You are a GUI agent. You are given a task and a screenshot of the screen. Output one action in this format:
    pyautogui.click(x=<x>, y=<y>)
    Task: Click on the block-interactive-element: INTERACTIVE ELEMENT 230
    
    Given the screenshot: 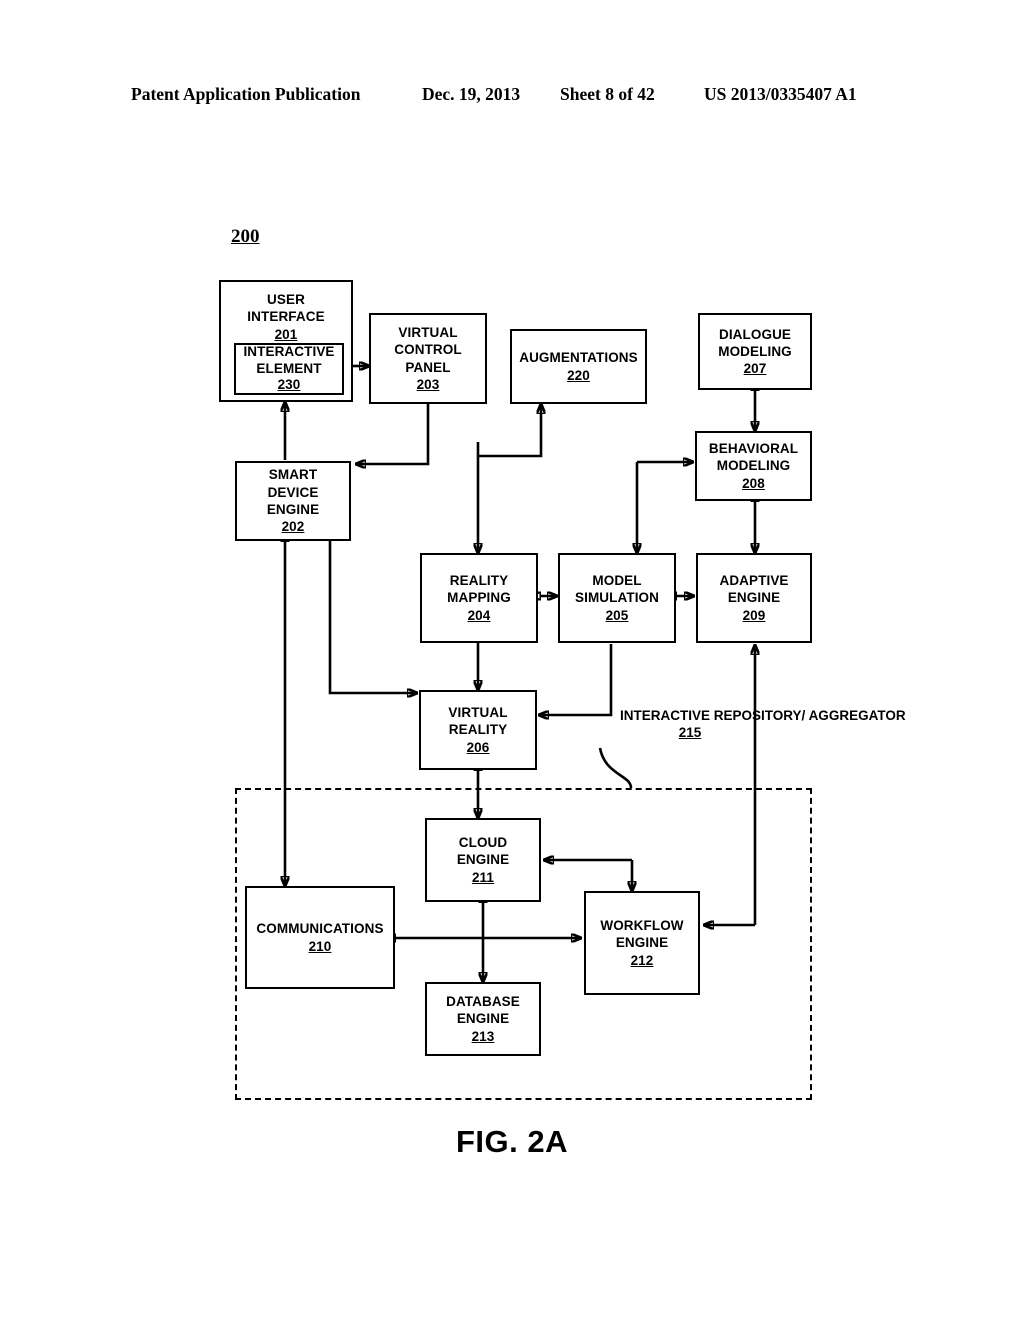 What is the action you would take?
    pyautogui.click(x=289, y=369)
    